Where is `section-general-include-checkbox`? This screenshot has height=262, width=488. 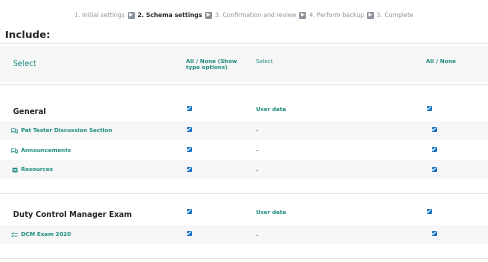
section-general-include-checkbox is located at coordinates (189, 108).